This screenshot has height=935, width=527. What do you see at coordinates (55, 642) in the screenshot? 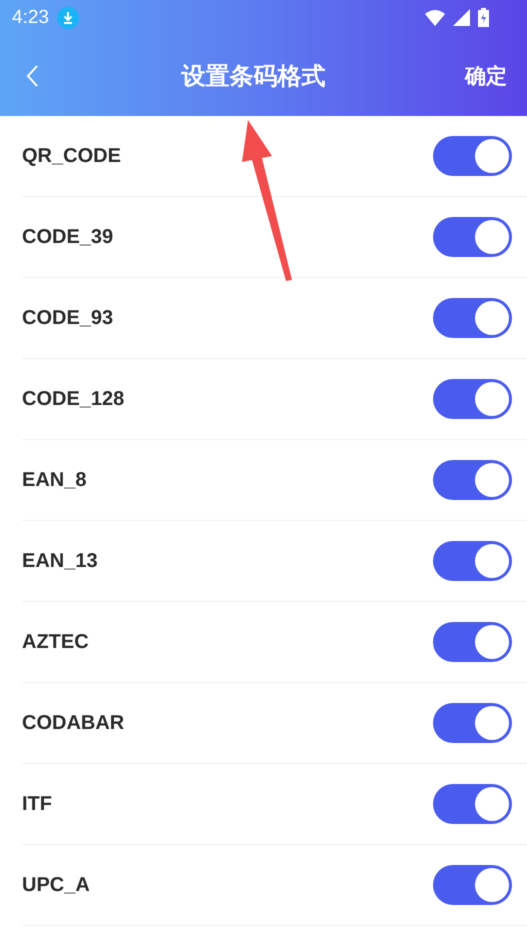
I see `format-label: AZTEC` at bounding box center [55, 642].